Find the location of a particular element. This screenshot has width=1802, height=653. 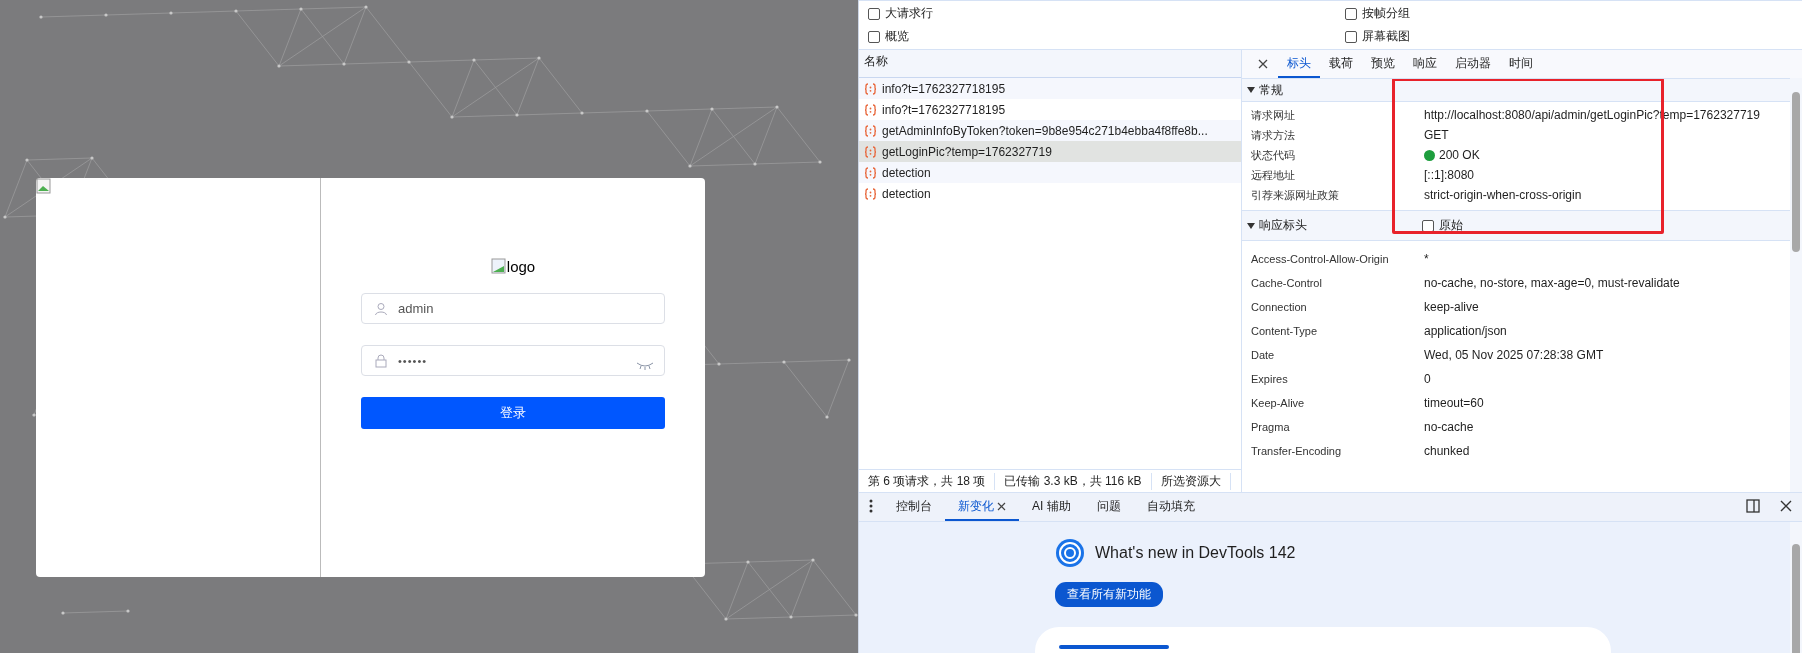

option-checkbox: 屏幕截图 is located at coordinates (1573, 36).